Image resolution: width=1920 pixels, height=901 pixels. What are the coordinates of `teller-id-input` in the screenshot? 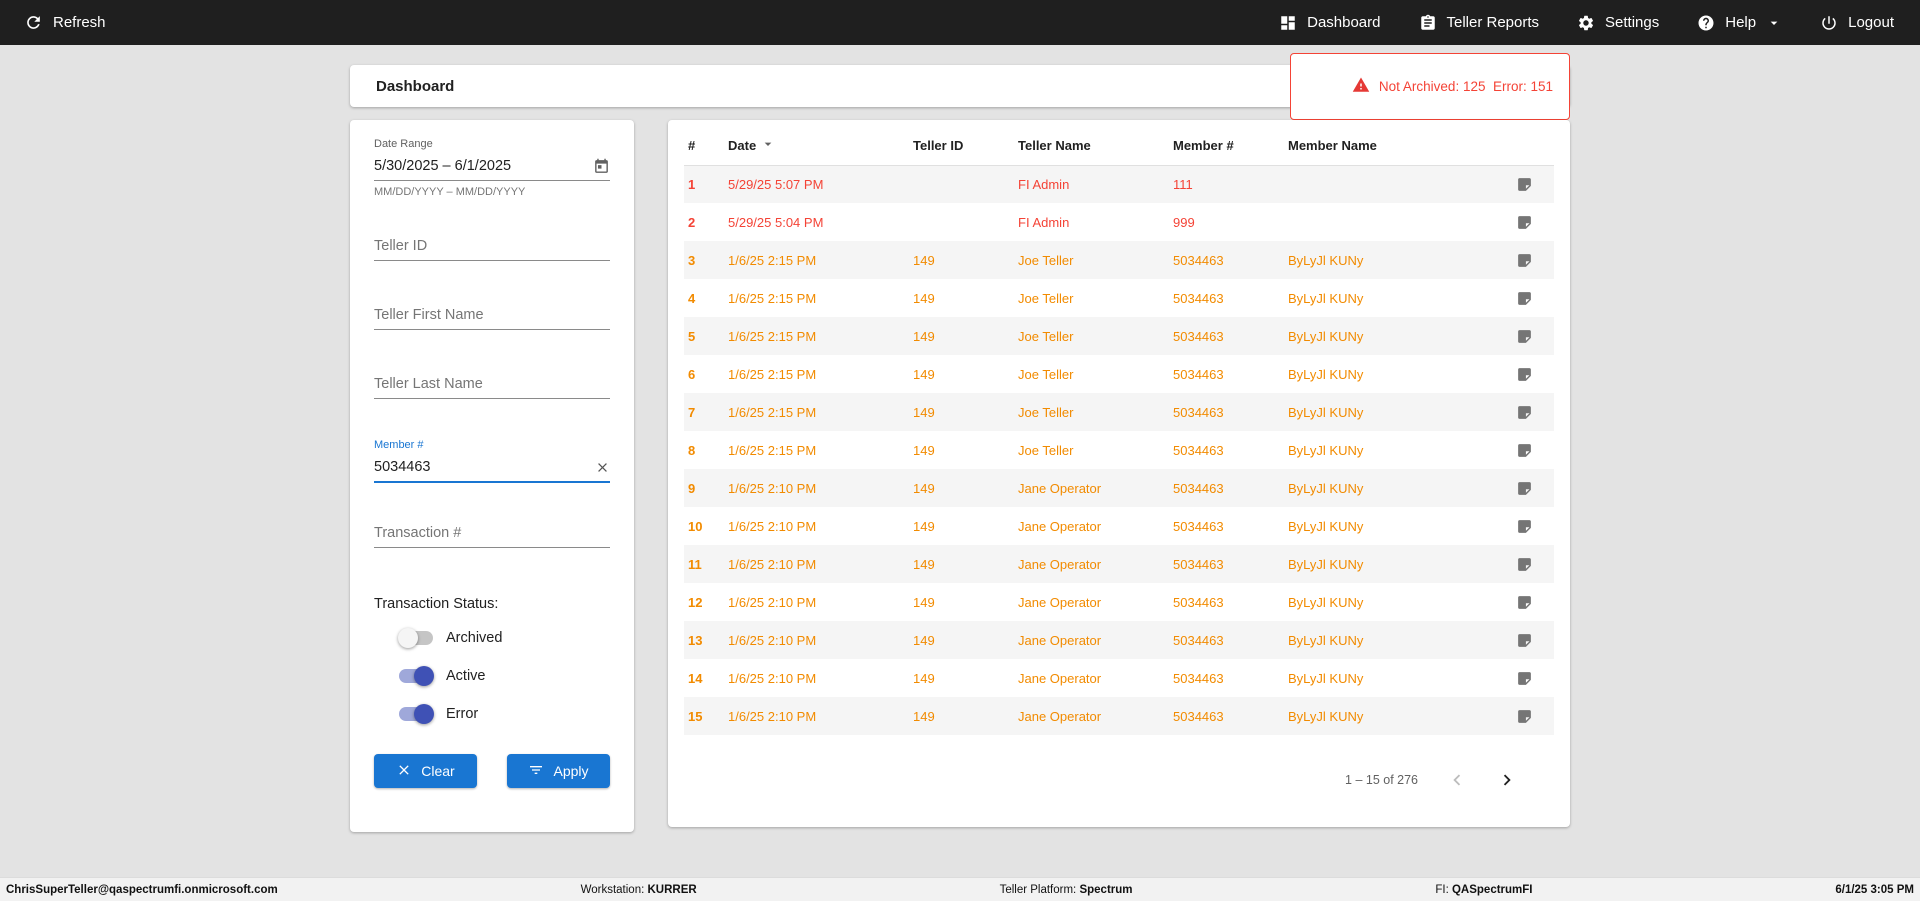 It's located at (492, 246).